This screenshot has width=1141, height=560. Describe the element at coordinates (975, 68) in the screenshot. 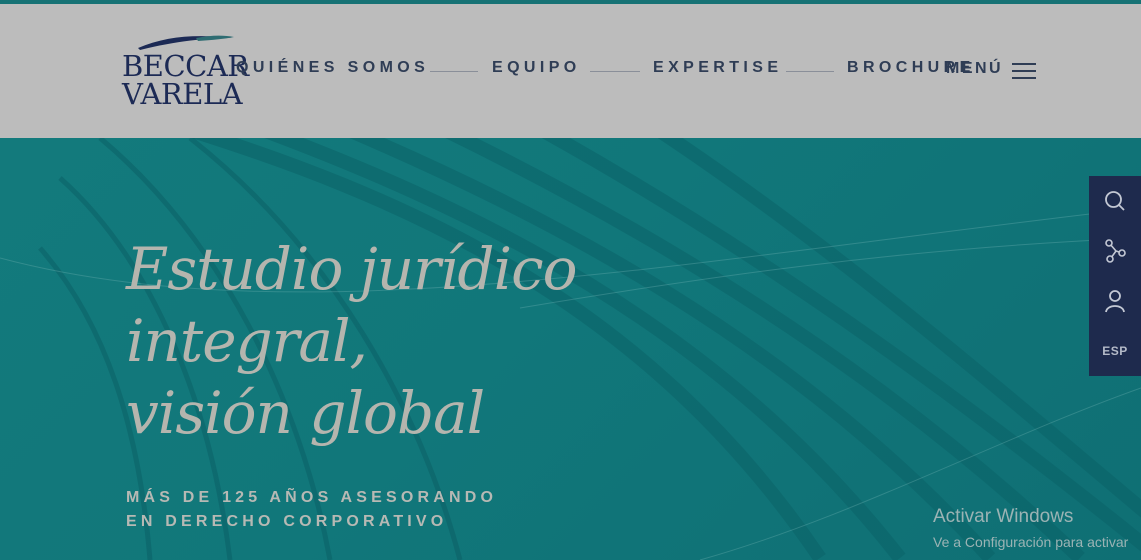

I see `menu-label: MENÚ` at that location.